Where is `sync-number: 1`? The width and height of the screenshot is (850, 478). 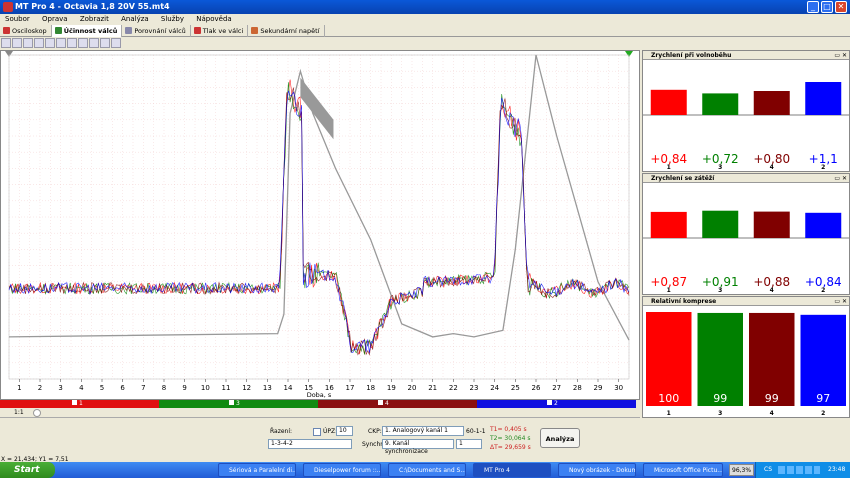 sync-number: 1 is located at coordinates (469, 444).